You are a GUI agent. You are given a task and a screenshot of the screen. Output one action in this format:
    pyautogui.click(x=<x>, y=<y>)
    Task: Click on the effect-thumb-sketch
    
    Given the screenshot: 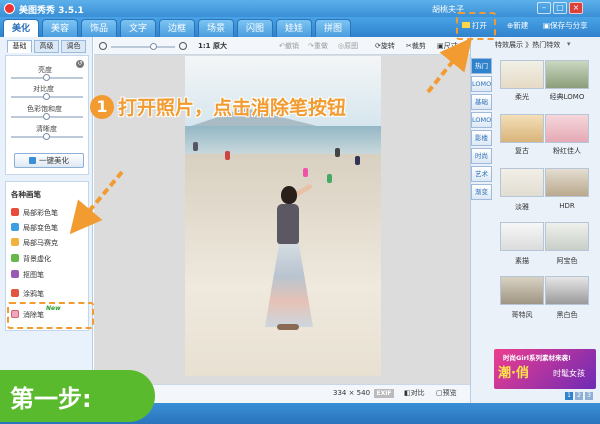 What is the action you would take?
    pyautogui.click(x=522, y=236)
    